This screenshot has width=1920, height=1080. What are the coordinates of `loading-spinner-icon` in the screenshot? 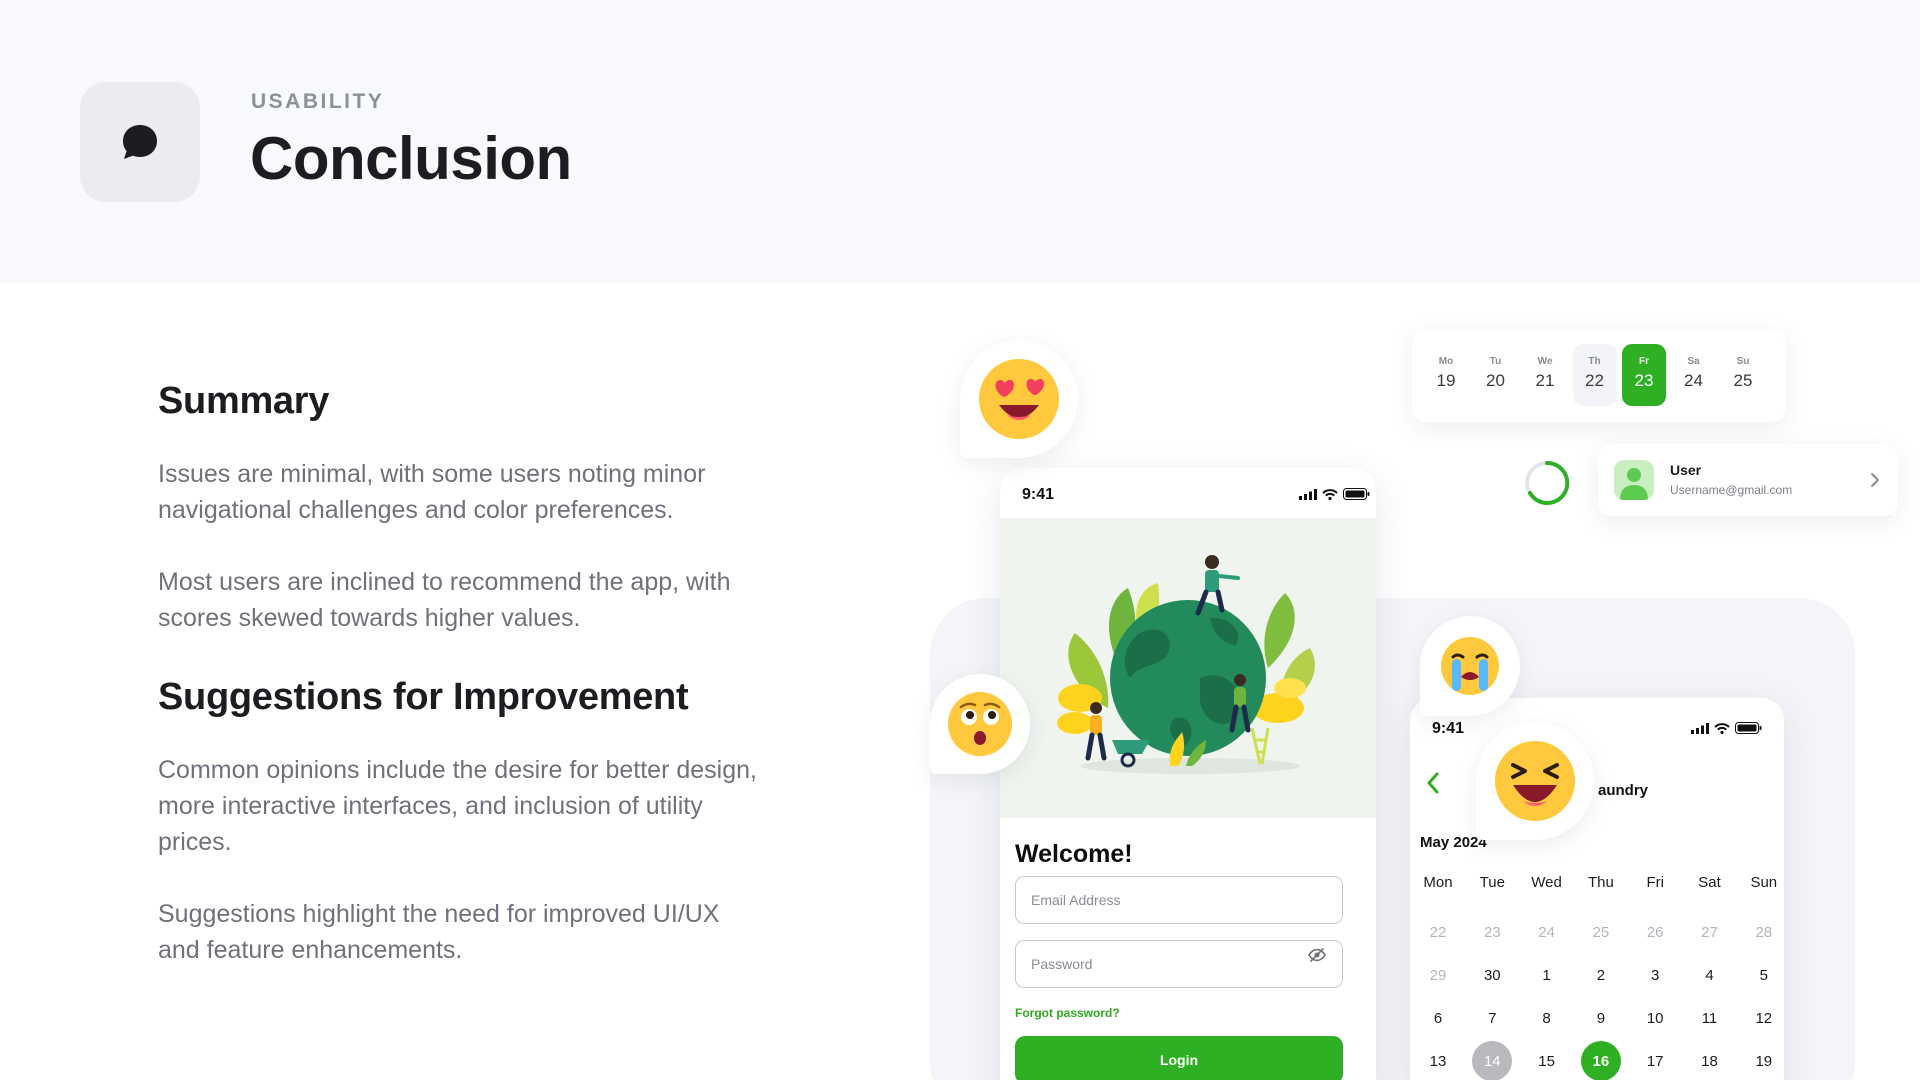 It's located at (1547, 482).